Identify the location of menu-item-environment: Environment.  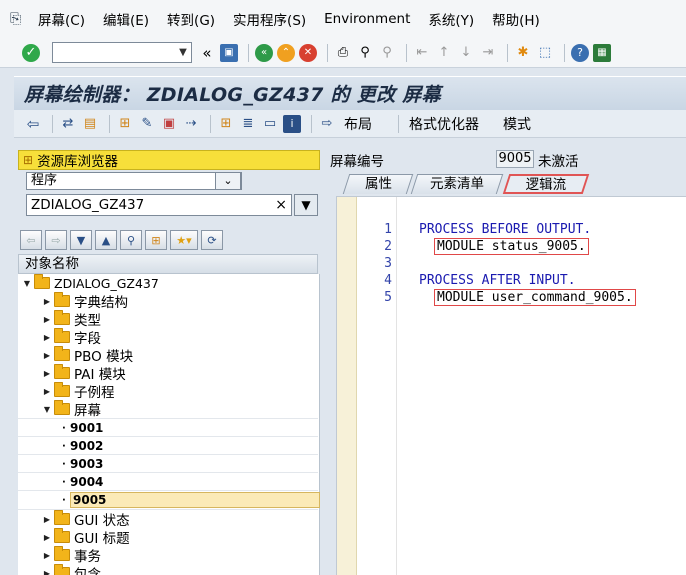
(367, 19).